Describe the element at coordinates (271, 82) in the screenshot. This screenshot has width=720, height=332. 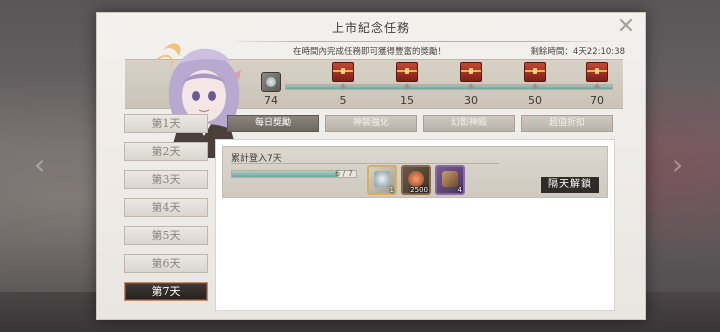
I see `mission-points-icon` at that location.